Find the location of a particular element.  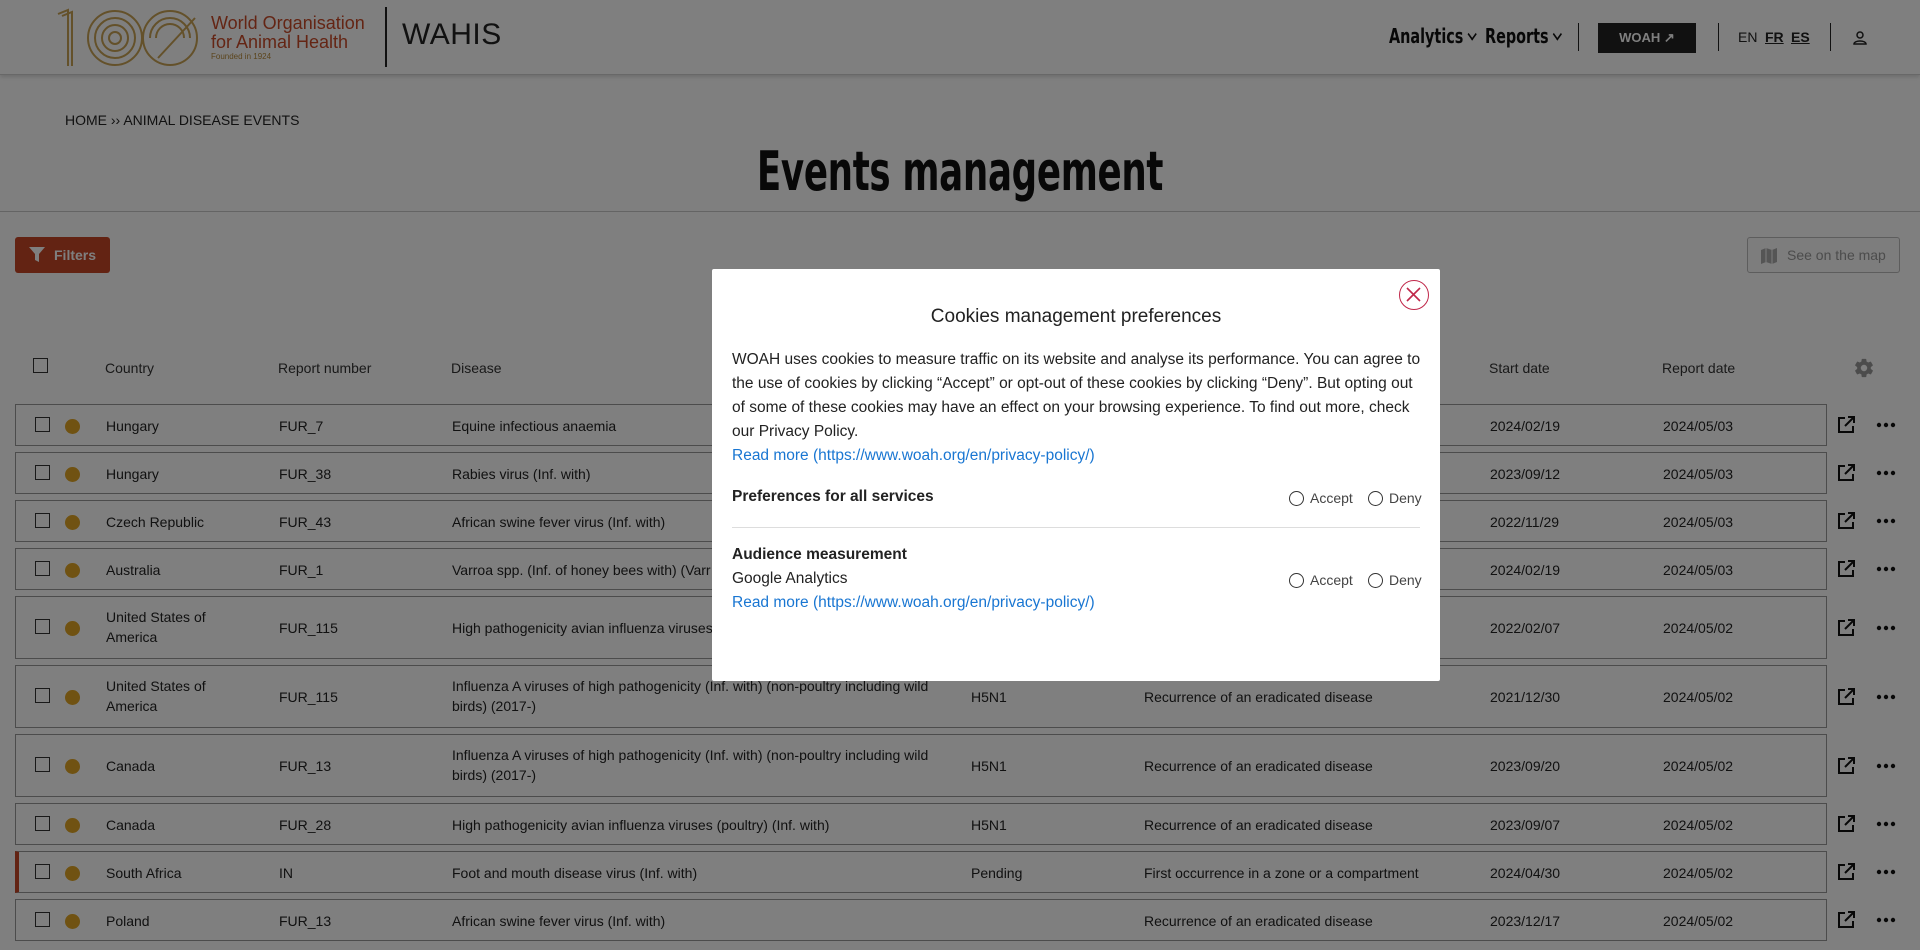

close-icon is located at coordinates (1413, 294).